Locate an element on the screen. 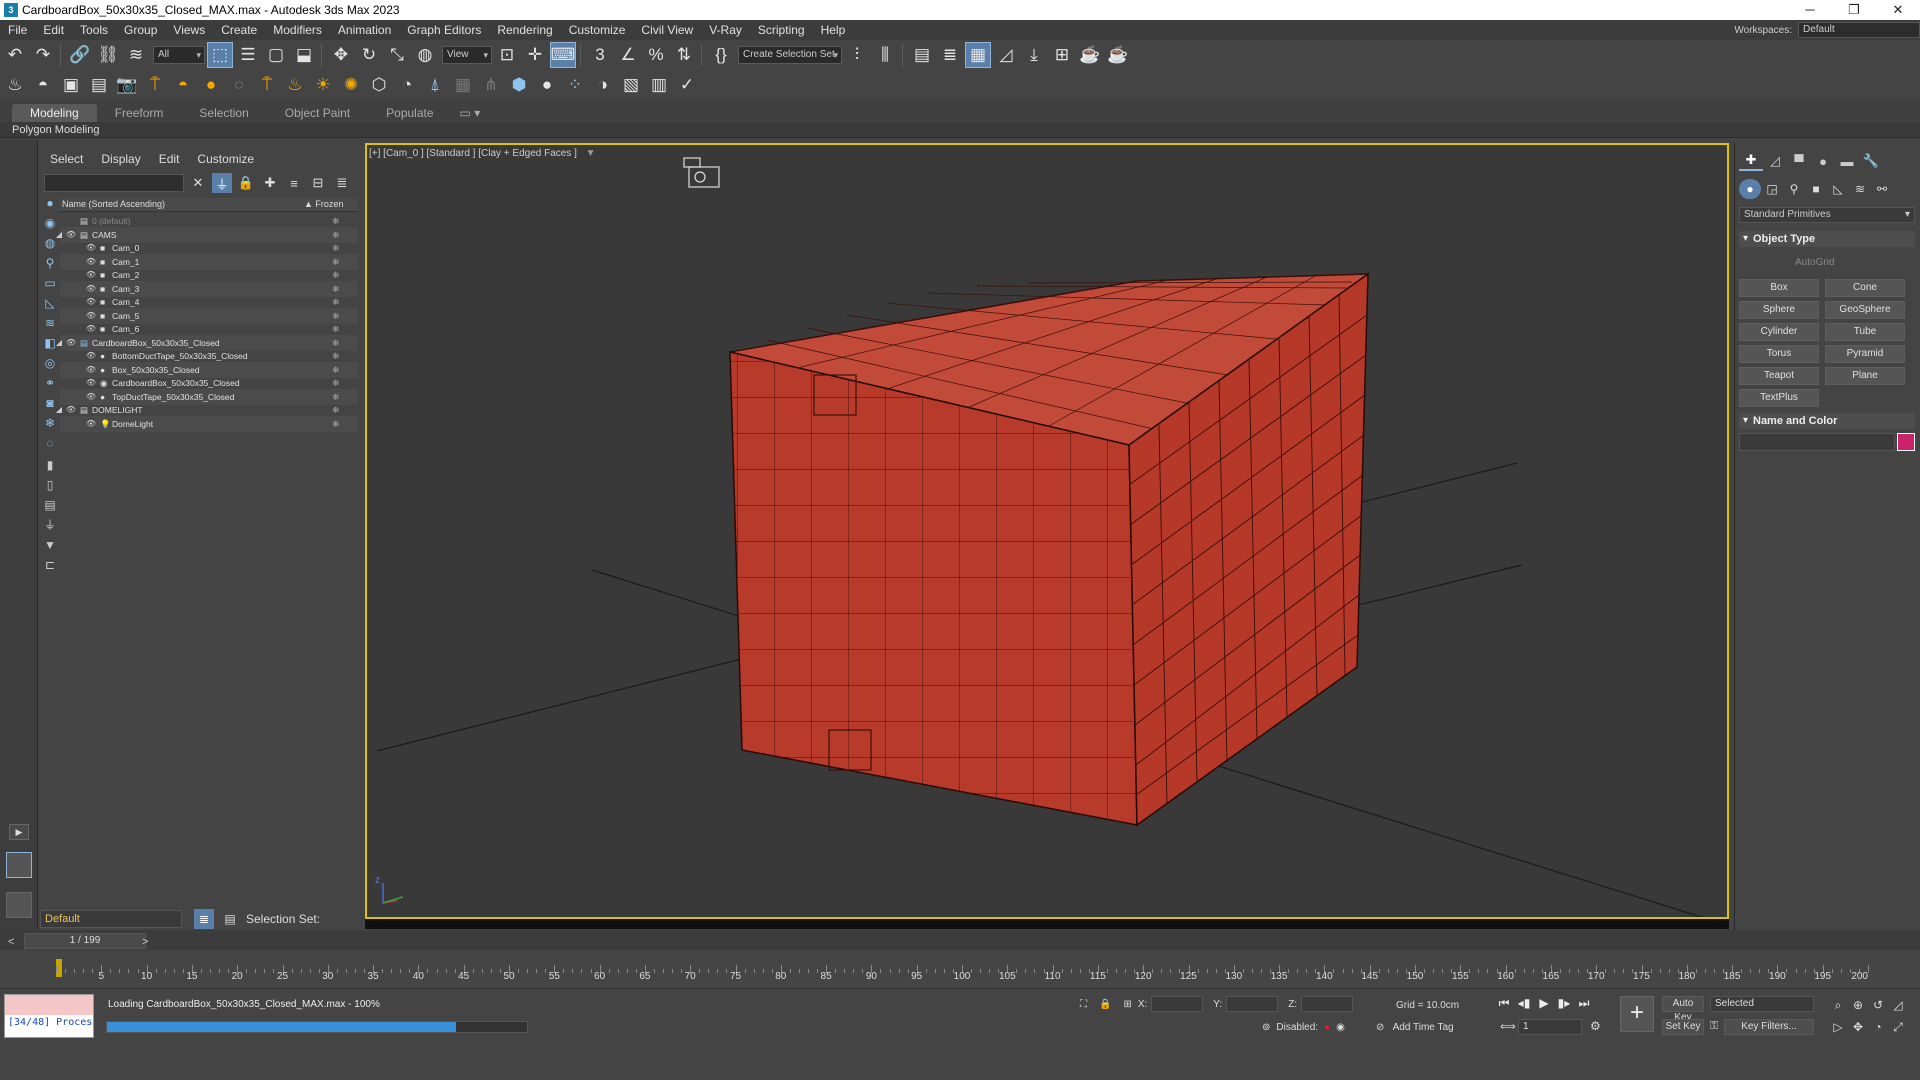 The width and height of the screenshot is (1920, 1080). display-xrefs-icon: ◎ is located at coordinates (50, 363).